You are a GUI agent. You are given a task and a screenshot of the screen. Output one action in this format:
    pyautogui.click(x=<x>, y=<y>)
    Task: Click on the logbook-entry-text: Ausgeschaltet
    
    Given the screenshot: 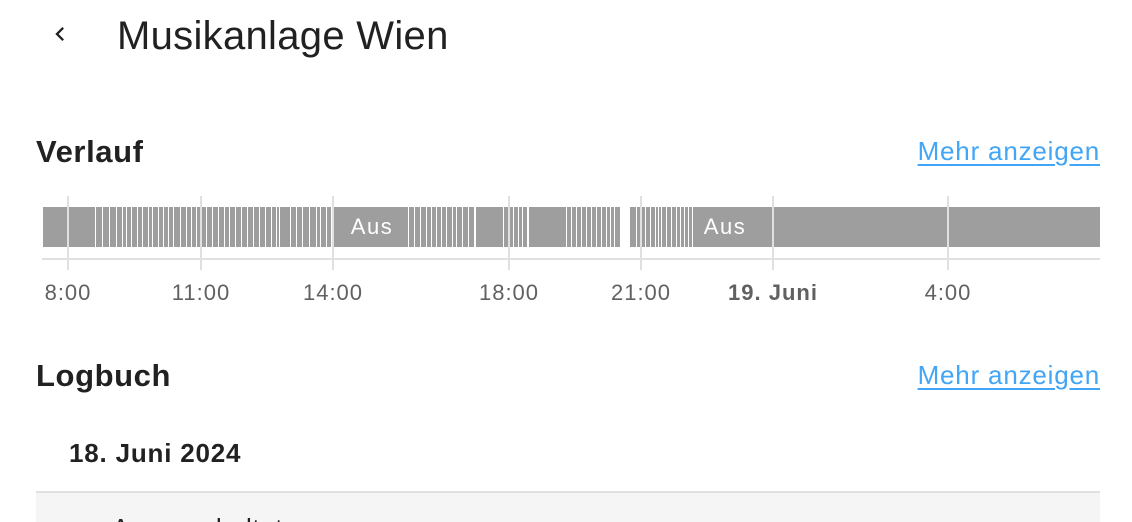 What is the action you would take?
    pyautogui.click(x=197, y=517)
    